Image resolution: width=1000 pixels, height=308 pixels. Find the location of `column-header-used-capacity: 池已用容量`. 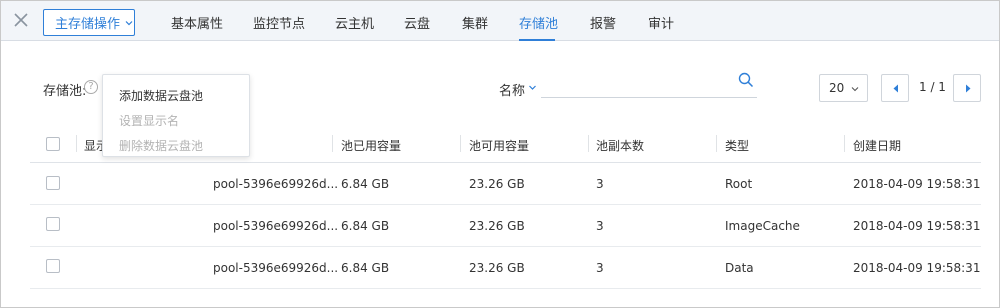

column-header-used-capacity: 池已用容量 is located at coordinates (371, 145).